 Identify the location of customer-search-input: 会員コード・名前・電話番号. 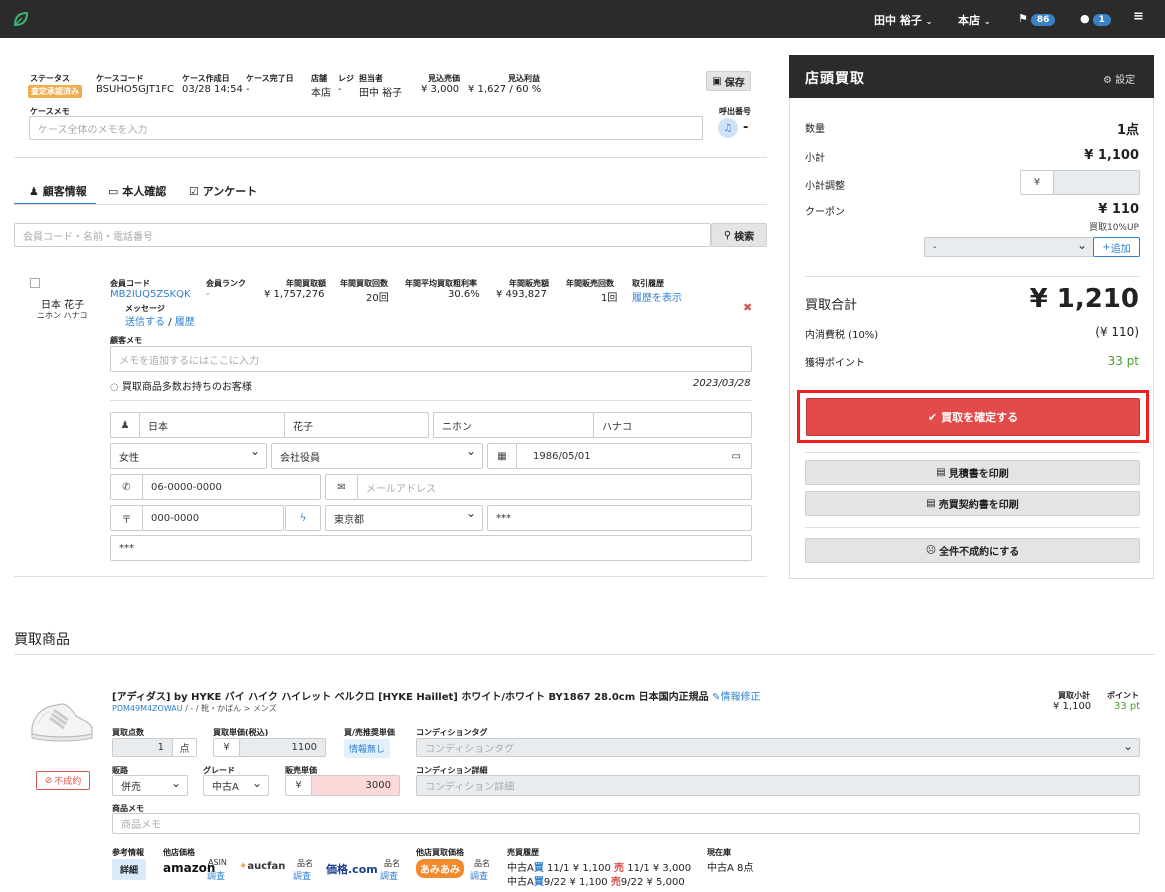
(362, 235).